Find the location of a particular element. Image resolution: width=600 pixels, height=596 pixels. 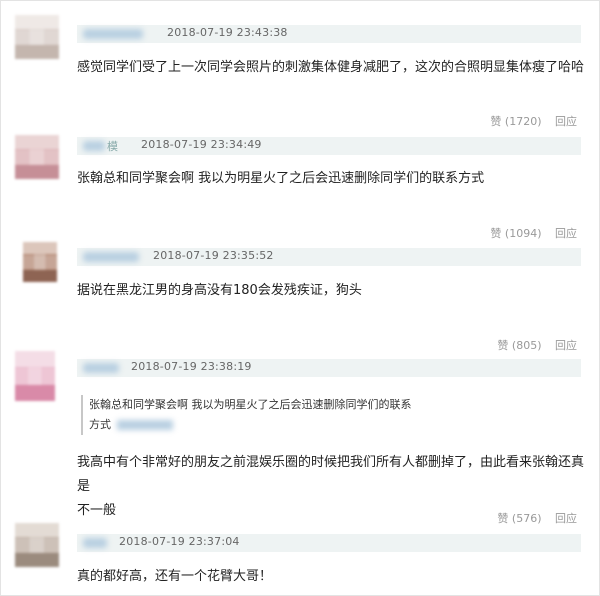

comment-header: 2018-07-19 23:38:19 is located at coordinates (329, 368).